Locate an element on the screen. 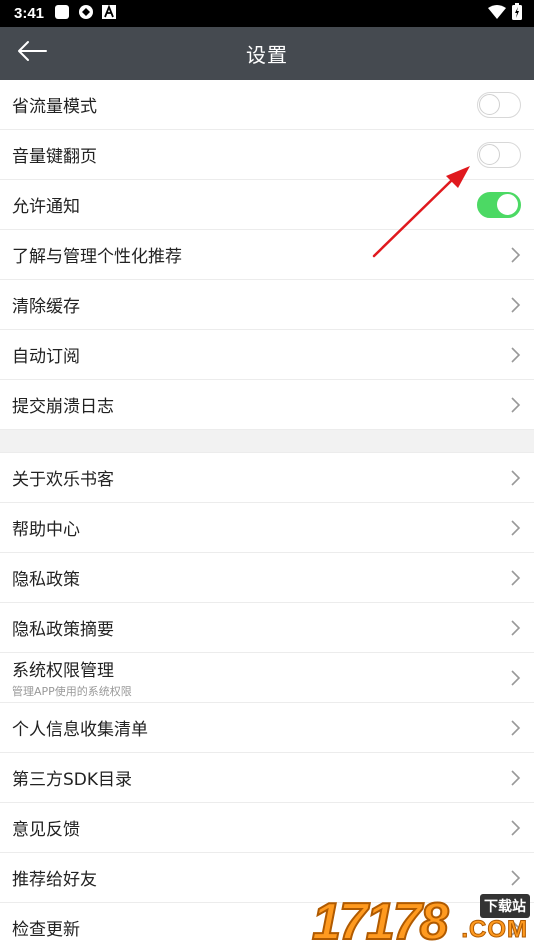 Image resolution: width=534 pixels, height=950 pixels. setting-label: 帮助中心 is located at coordinates (46, 530).